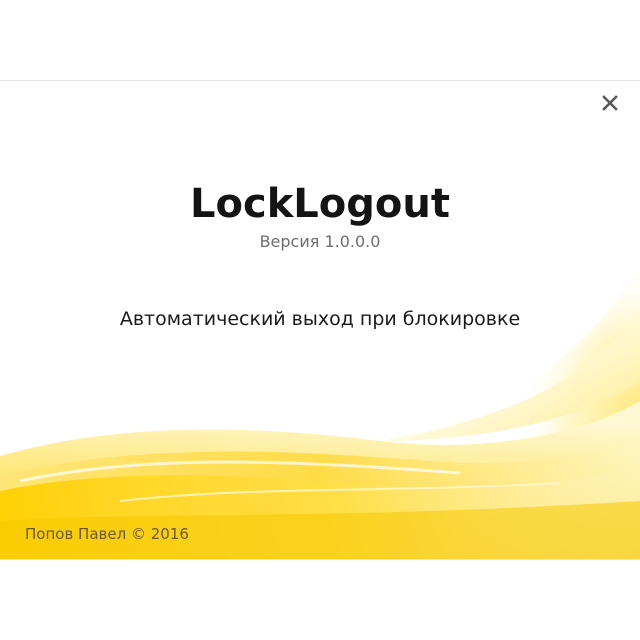 The height and width of the screenshot is (640, 640). I want to click on app-description: Автоматический выход при блокировке, so click(320, 319).